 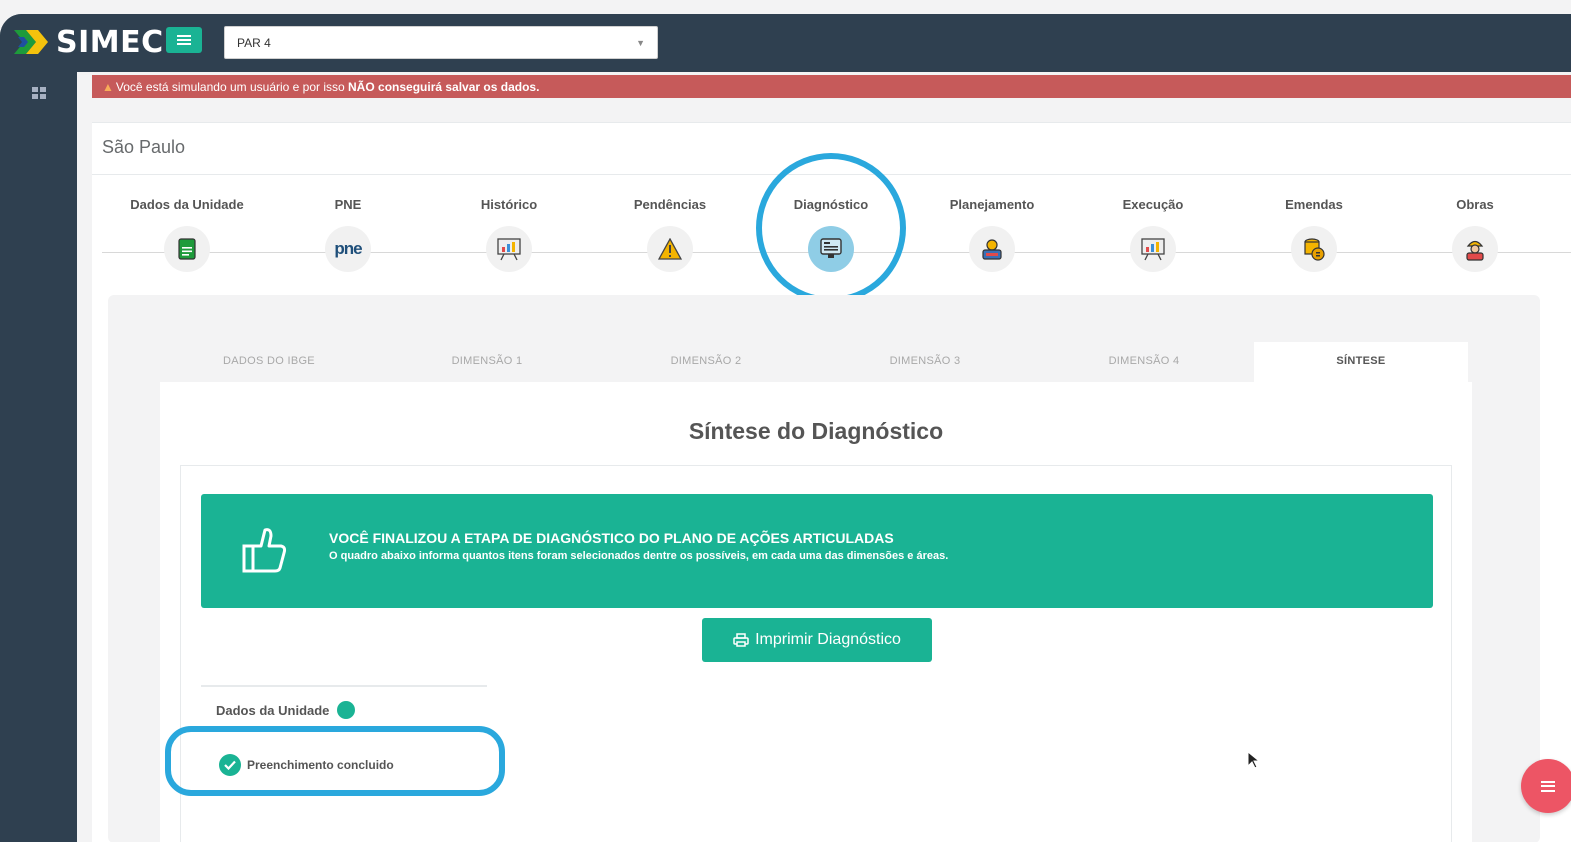 I want to click on menu-toggle-button, so click(x=184, y=40).